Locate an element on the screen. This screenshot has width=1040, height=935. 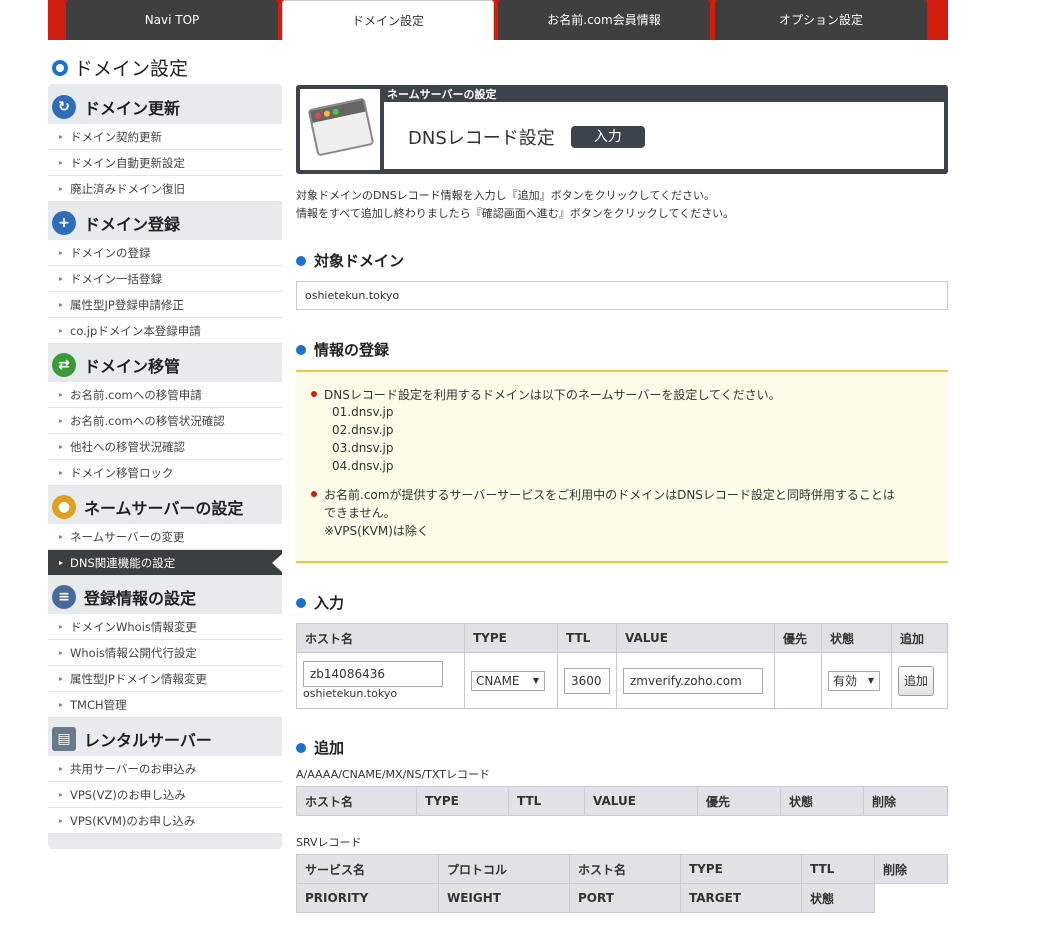
sidebar-section-nameserver: ● ネームサーバーの設定 is located at coordinates (147, 507).